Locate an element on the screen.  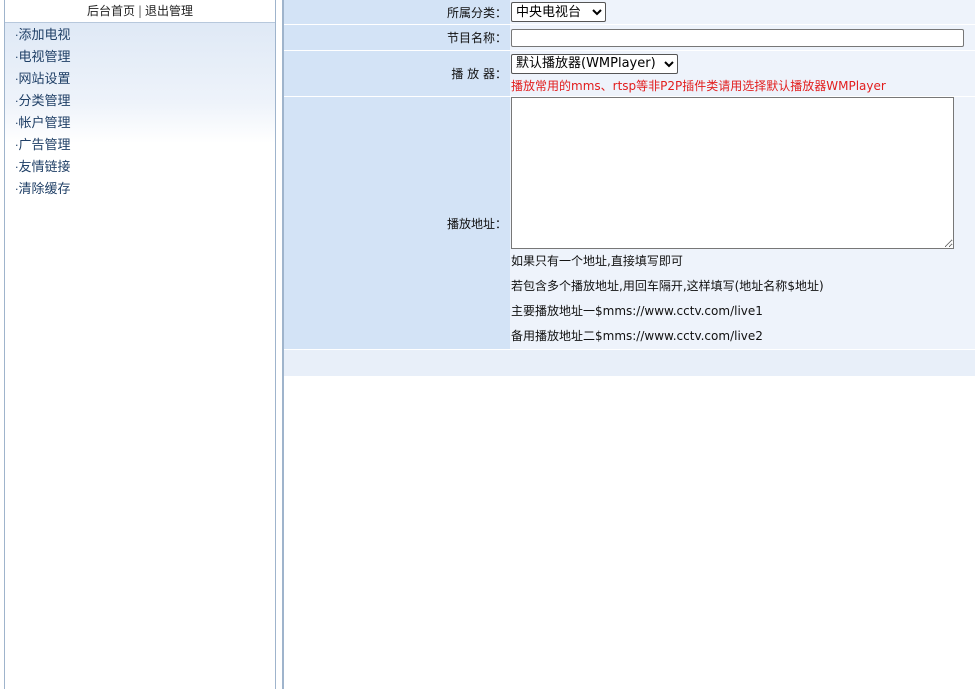
menu-item-add-tv: ·添加电视 is located at coordinates (140, 36).